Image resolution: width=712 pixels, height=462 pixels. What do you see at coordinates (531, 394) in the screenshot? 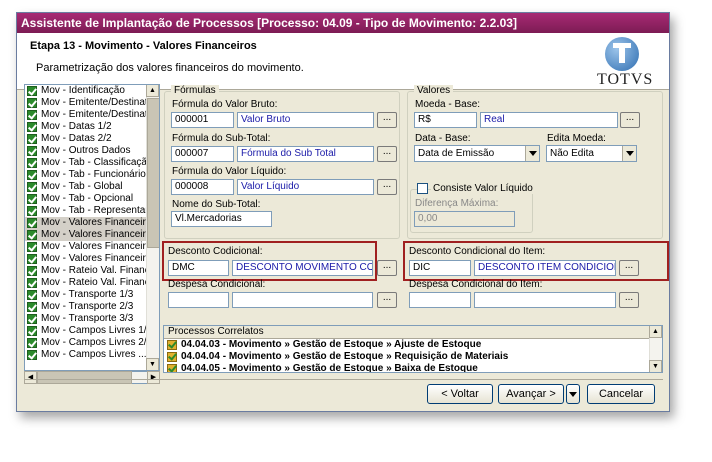
I see `next-button: Avançar >` at bounding box center [531, 394].